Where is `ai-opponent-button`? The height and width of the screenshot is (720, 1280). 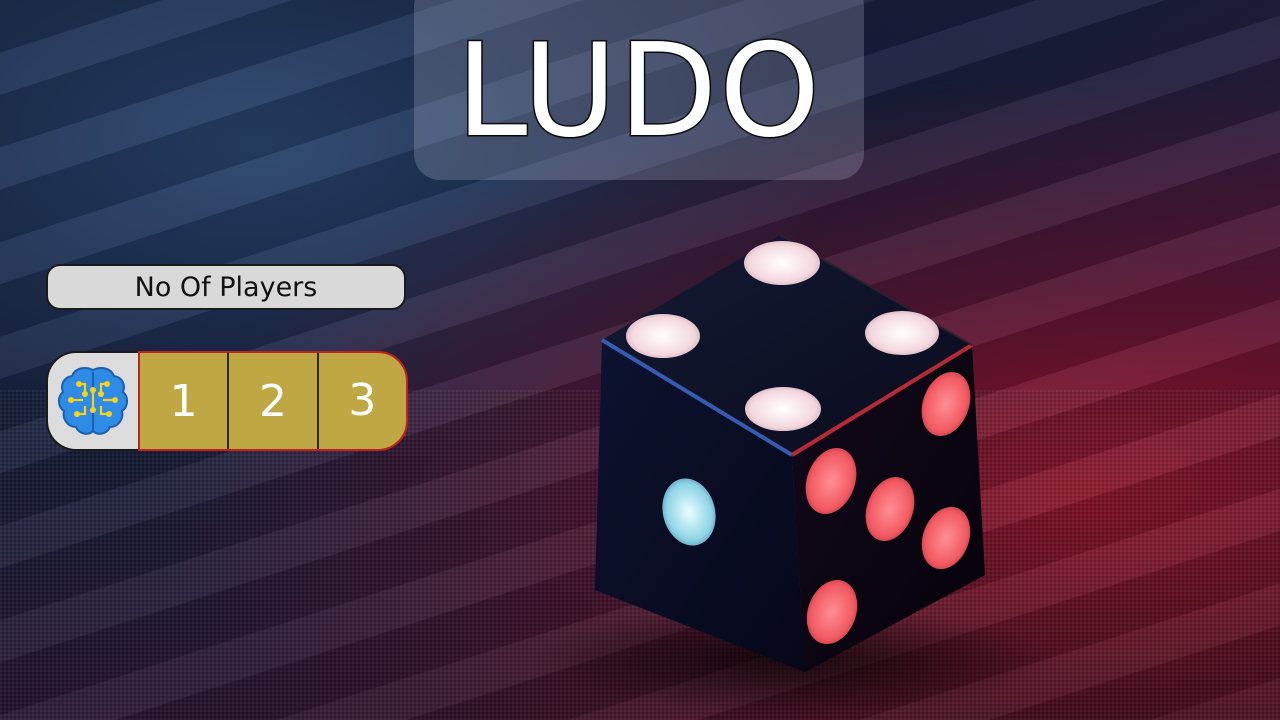
ai-opponent-button is located at coordinates (92, 401).